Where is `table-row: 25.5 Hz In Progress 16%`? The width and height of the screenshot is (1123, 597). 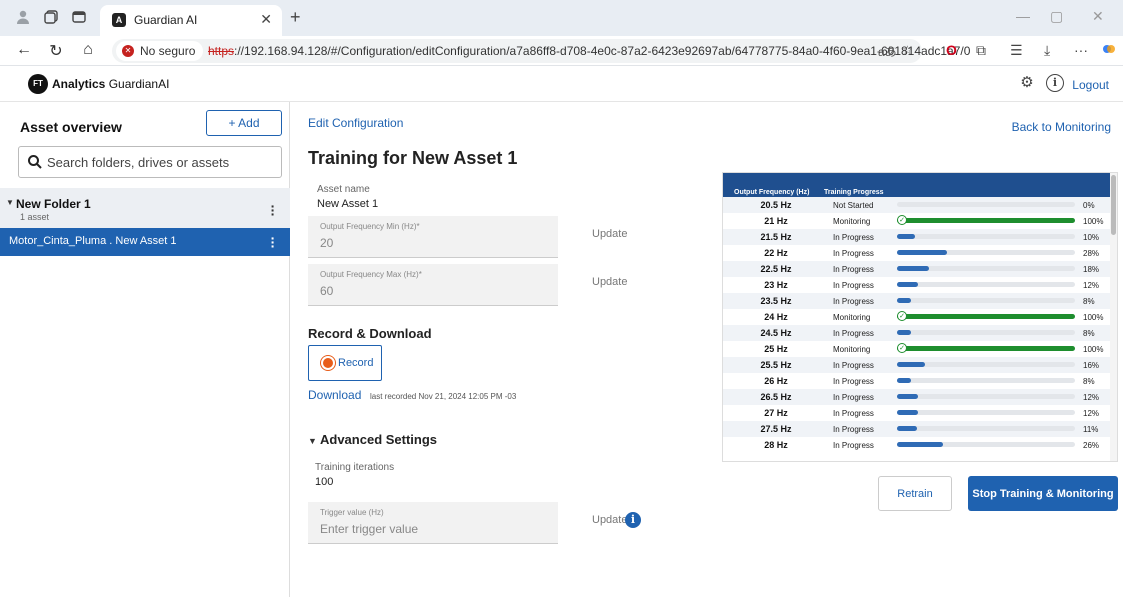 table-row: 25.5 Hz In Progress 16% is located at coordinates (917, 365).